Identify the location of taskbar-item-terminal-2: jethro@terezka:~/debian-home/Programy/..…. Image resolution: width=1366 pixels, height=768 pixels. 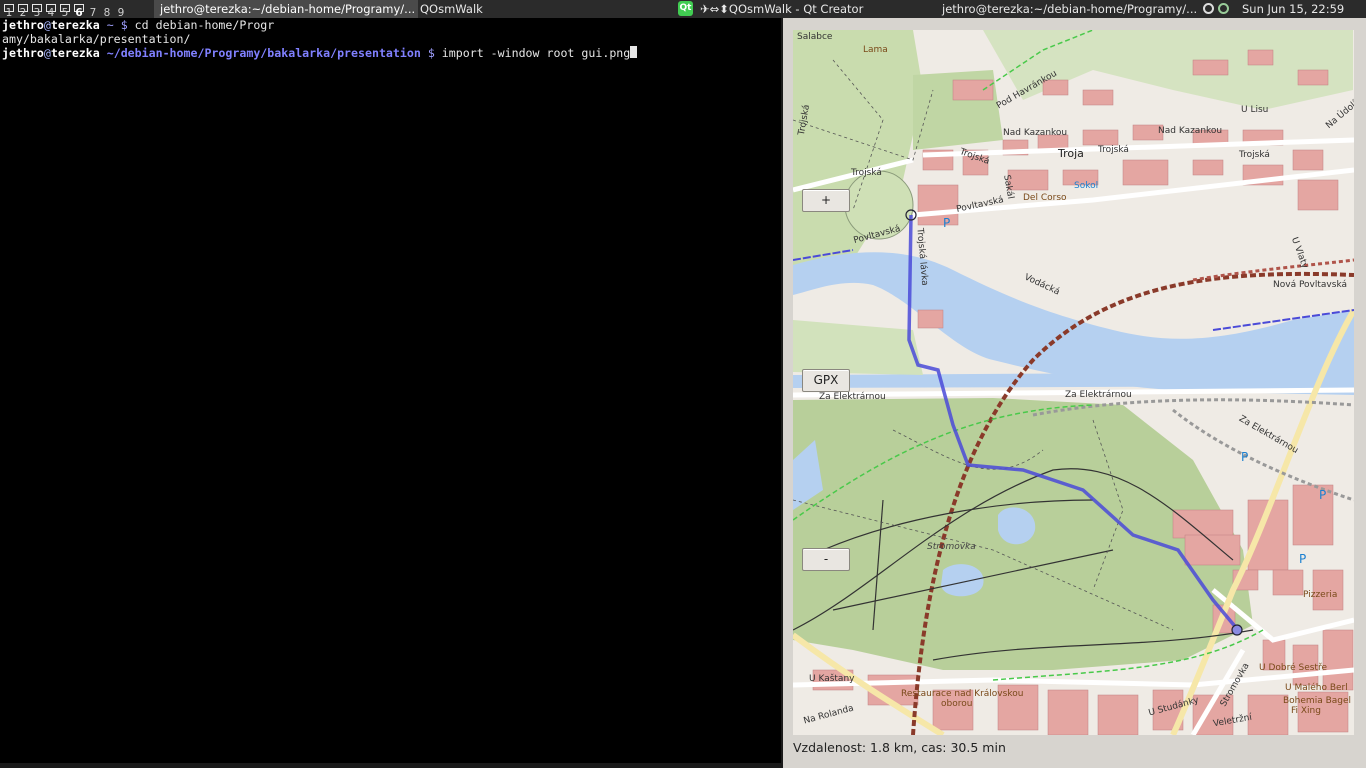
(1070, 9).